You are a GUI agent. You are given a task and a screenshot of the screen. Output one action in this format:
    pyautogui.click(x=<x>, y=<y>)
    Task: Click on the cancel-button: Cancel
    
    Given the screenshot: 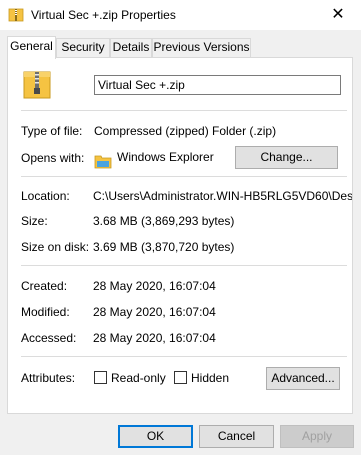 What is the action you would take?
    pyautogui.click(x=236, y=436)
    